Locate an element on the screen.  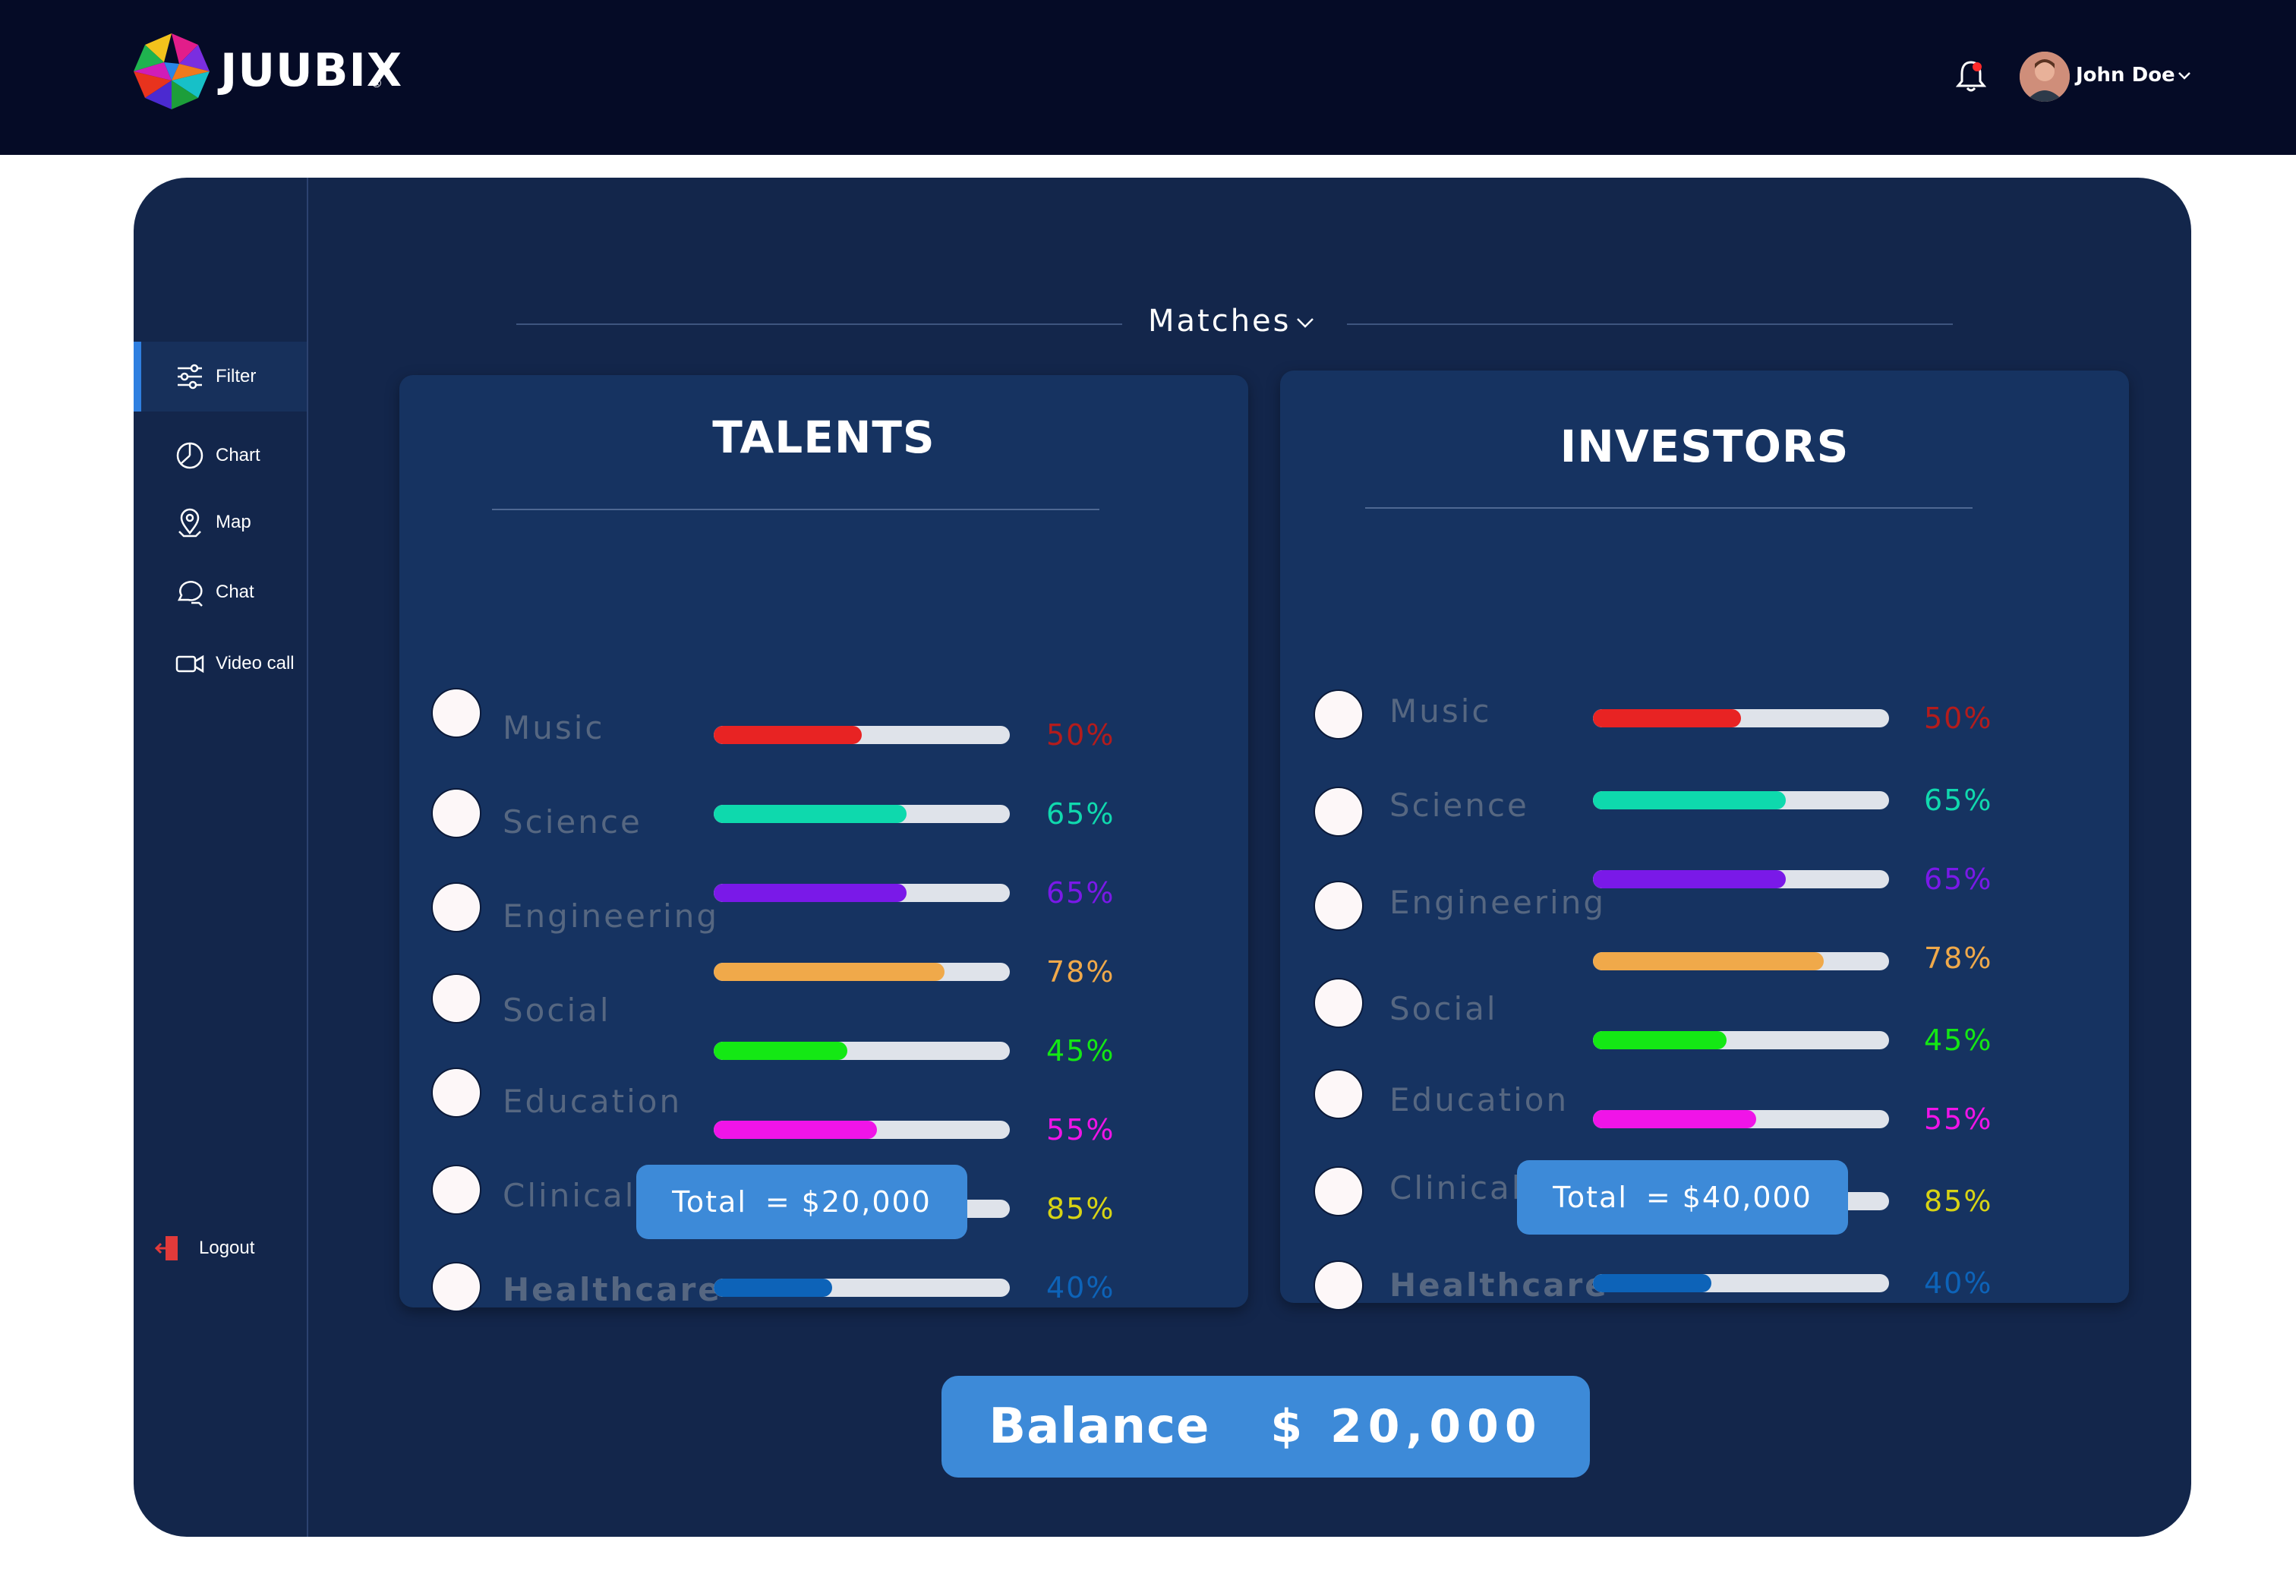
balance-value: $ 20,000 is located at coordinates (1406, 1426).